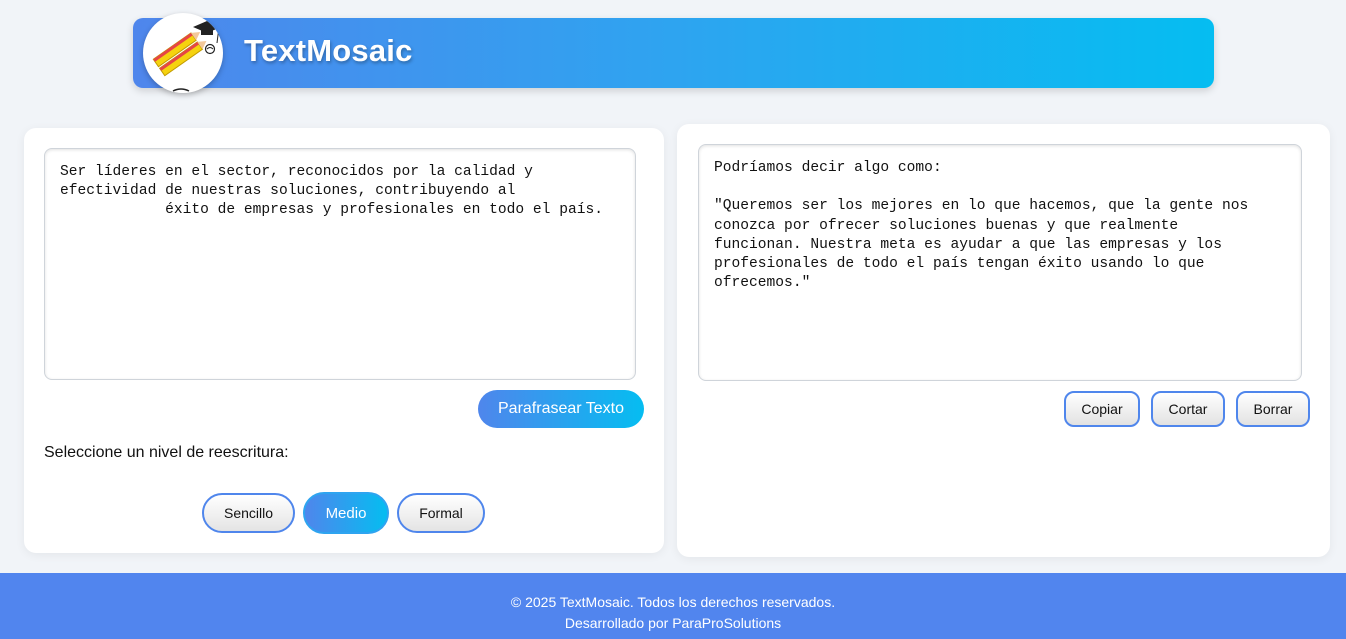 The height and width of the screenshot is (639, 1346). I want to click on rewrite-level-label: Seleccione un nivel de reescritura:, so click(166, 452).